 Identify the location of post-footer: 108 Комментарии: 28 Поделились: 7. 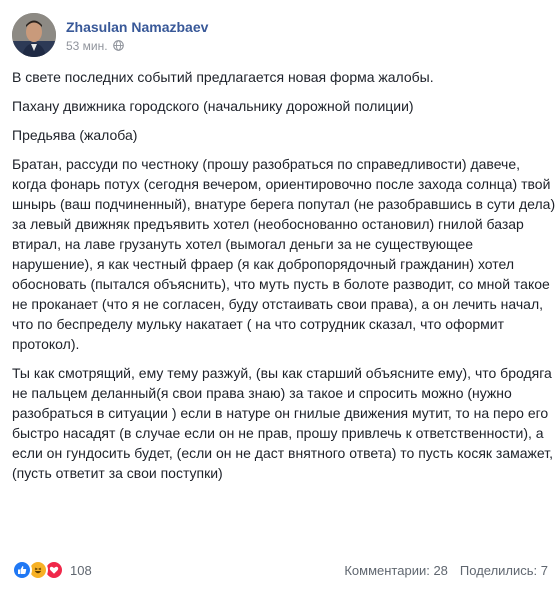
(280, 570).